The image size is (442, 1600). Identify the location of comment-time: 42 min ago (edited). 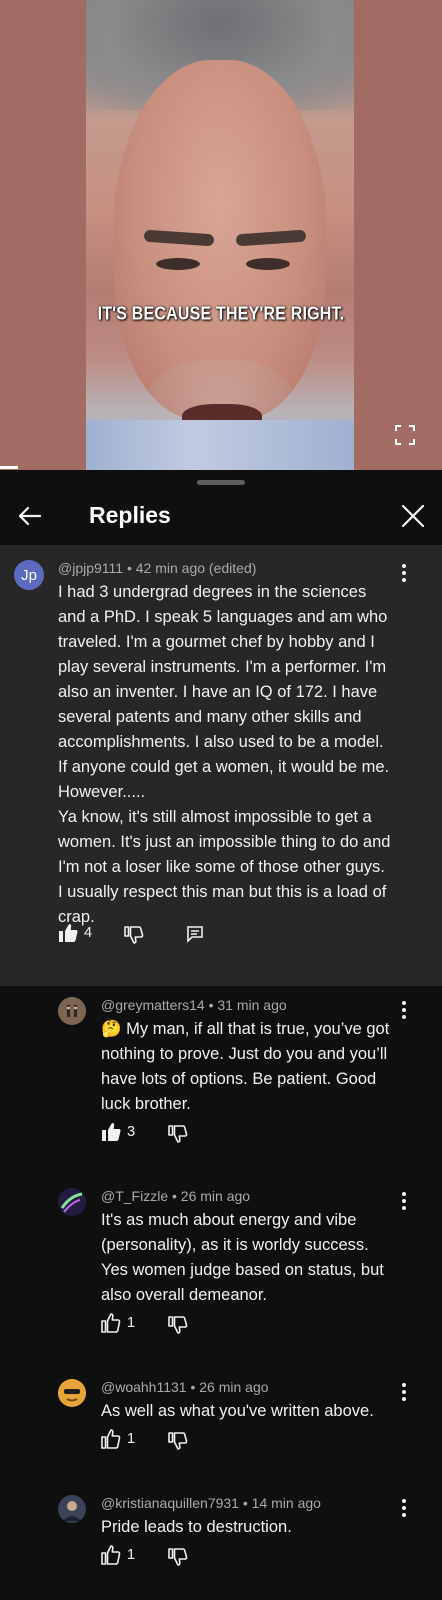
(196, 568).